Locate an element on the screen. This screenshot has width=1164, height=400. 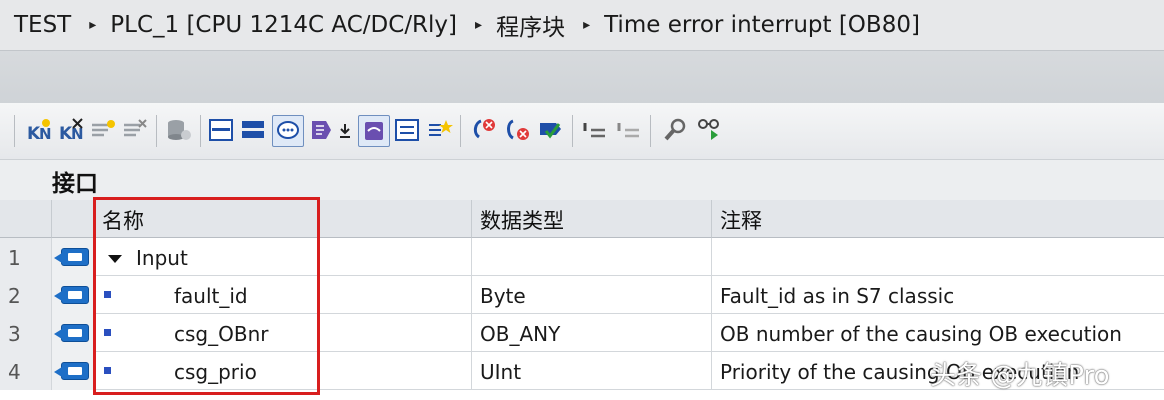
find-icon is located at coordinates (675, 130).